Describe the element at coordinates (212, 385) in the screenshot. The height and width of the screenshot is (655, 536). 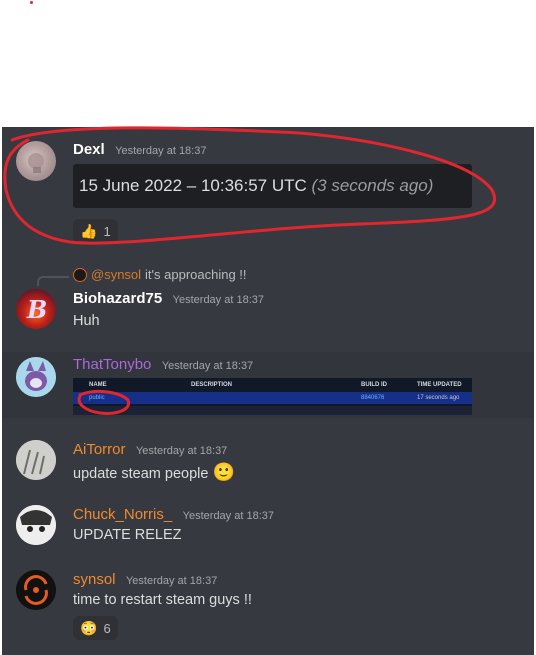
I see `column-description: DESCRIPTION` at that location.